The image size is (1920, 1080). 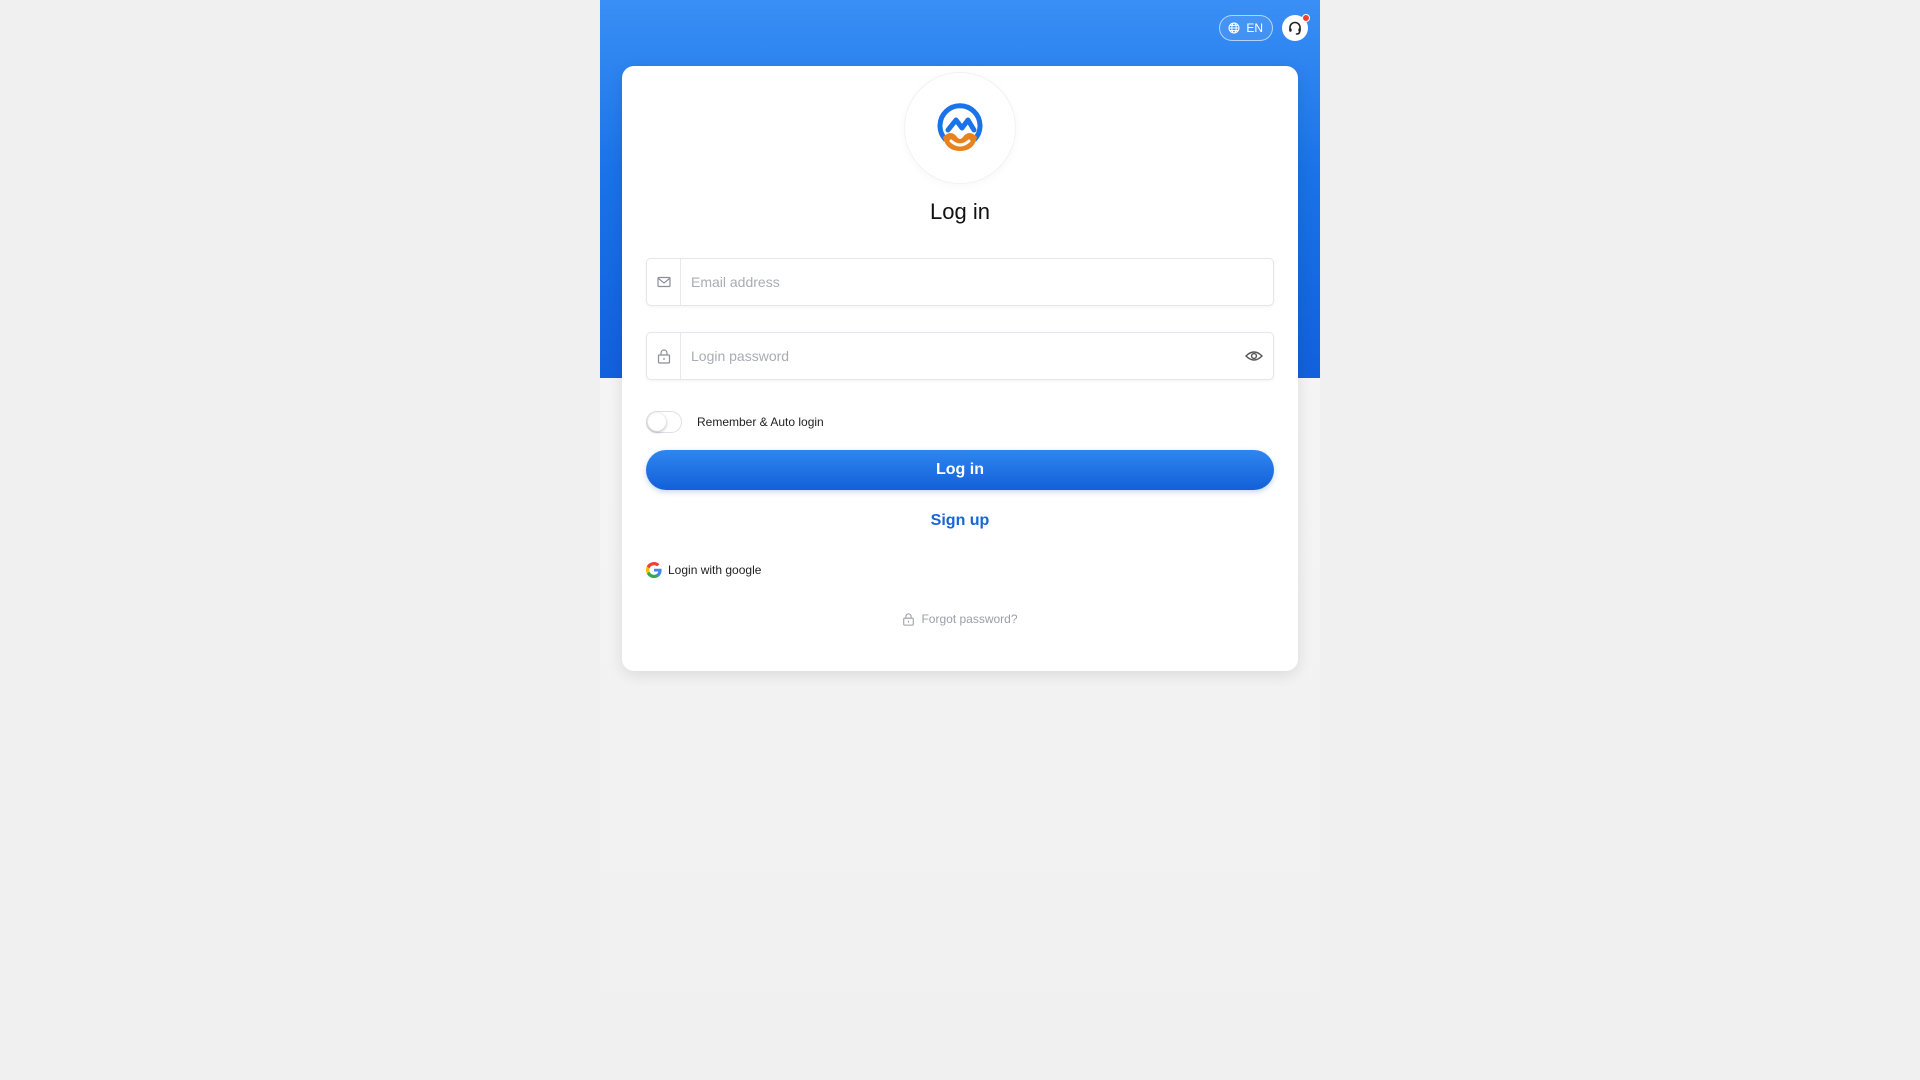 I want to click on top-bar: EN, so click(x=1264, y=27).